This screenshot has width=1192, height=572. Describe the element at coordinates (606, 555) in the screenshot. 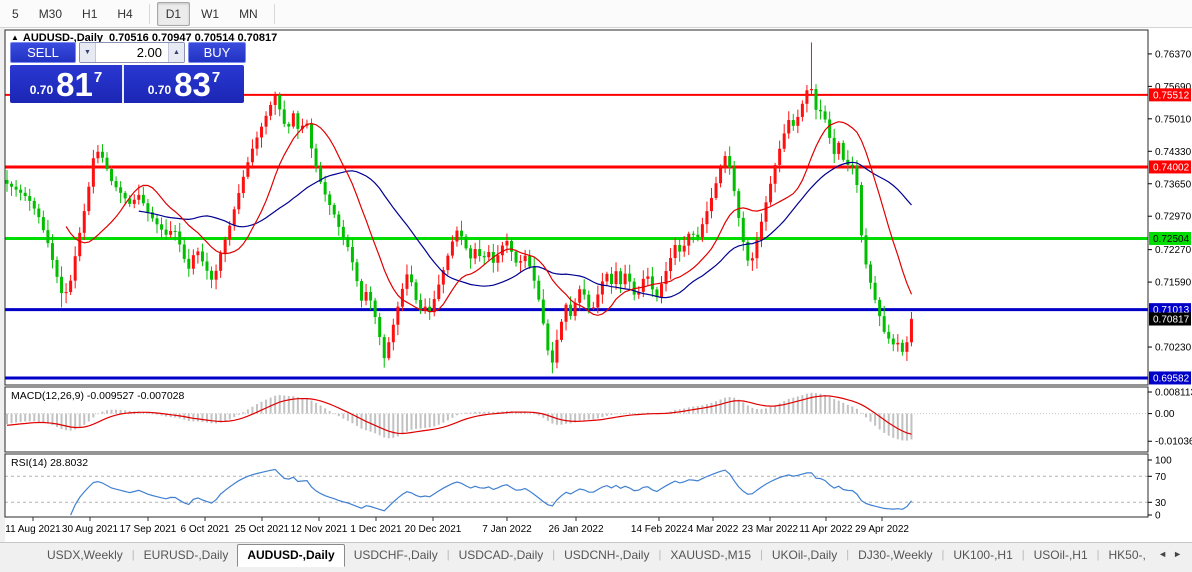

I see `chart-tab-usdcnh-daily: USDCNH-,Daily` at that location.